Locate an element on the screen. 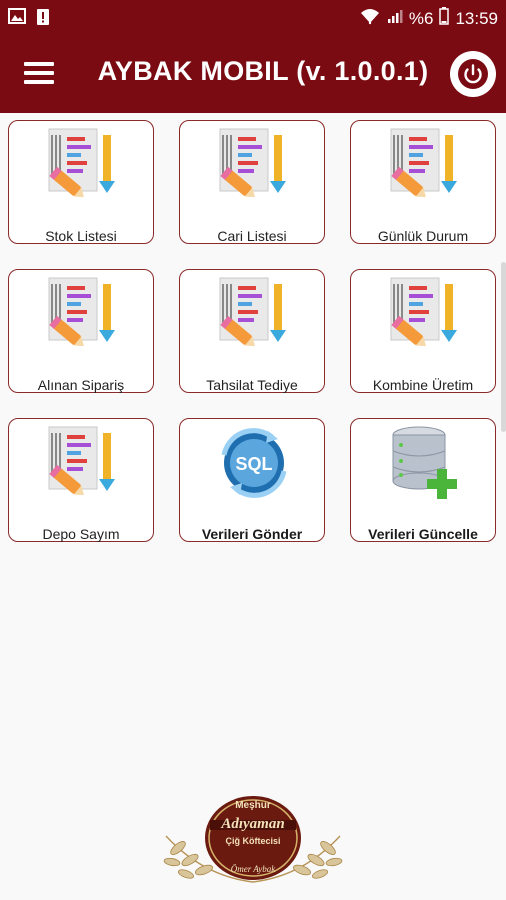  power-button is located at coordinates (473, 74).